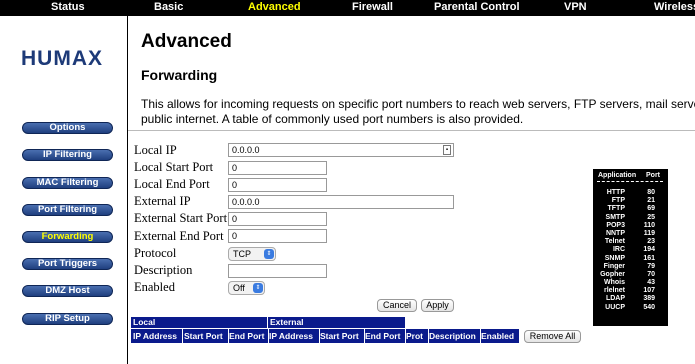  Describe the element at coordinates (67, 237) in the screenshot. I see `sidebar-item-forwarding: Forwarding` at that location.